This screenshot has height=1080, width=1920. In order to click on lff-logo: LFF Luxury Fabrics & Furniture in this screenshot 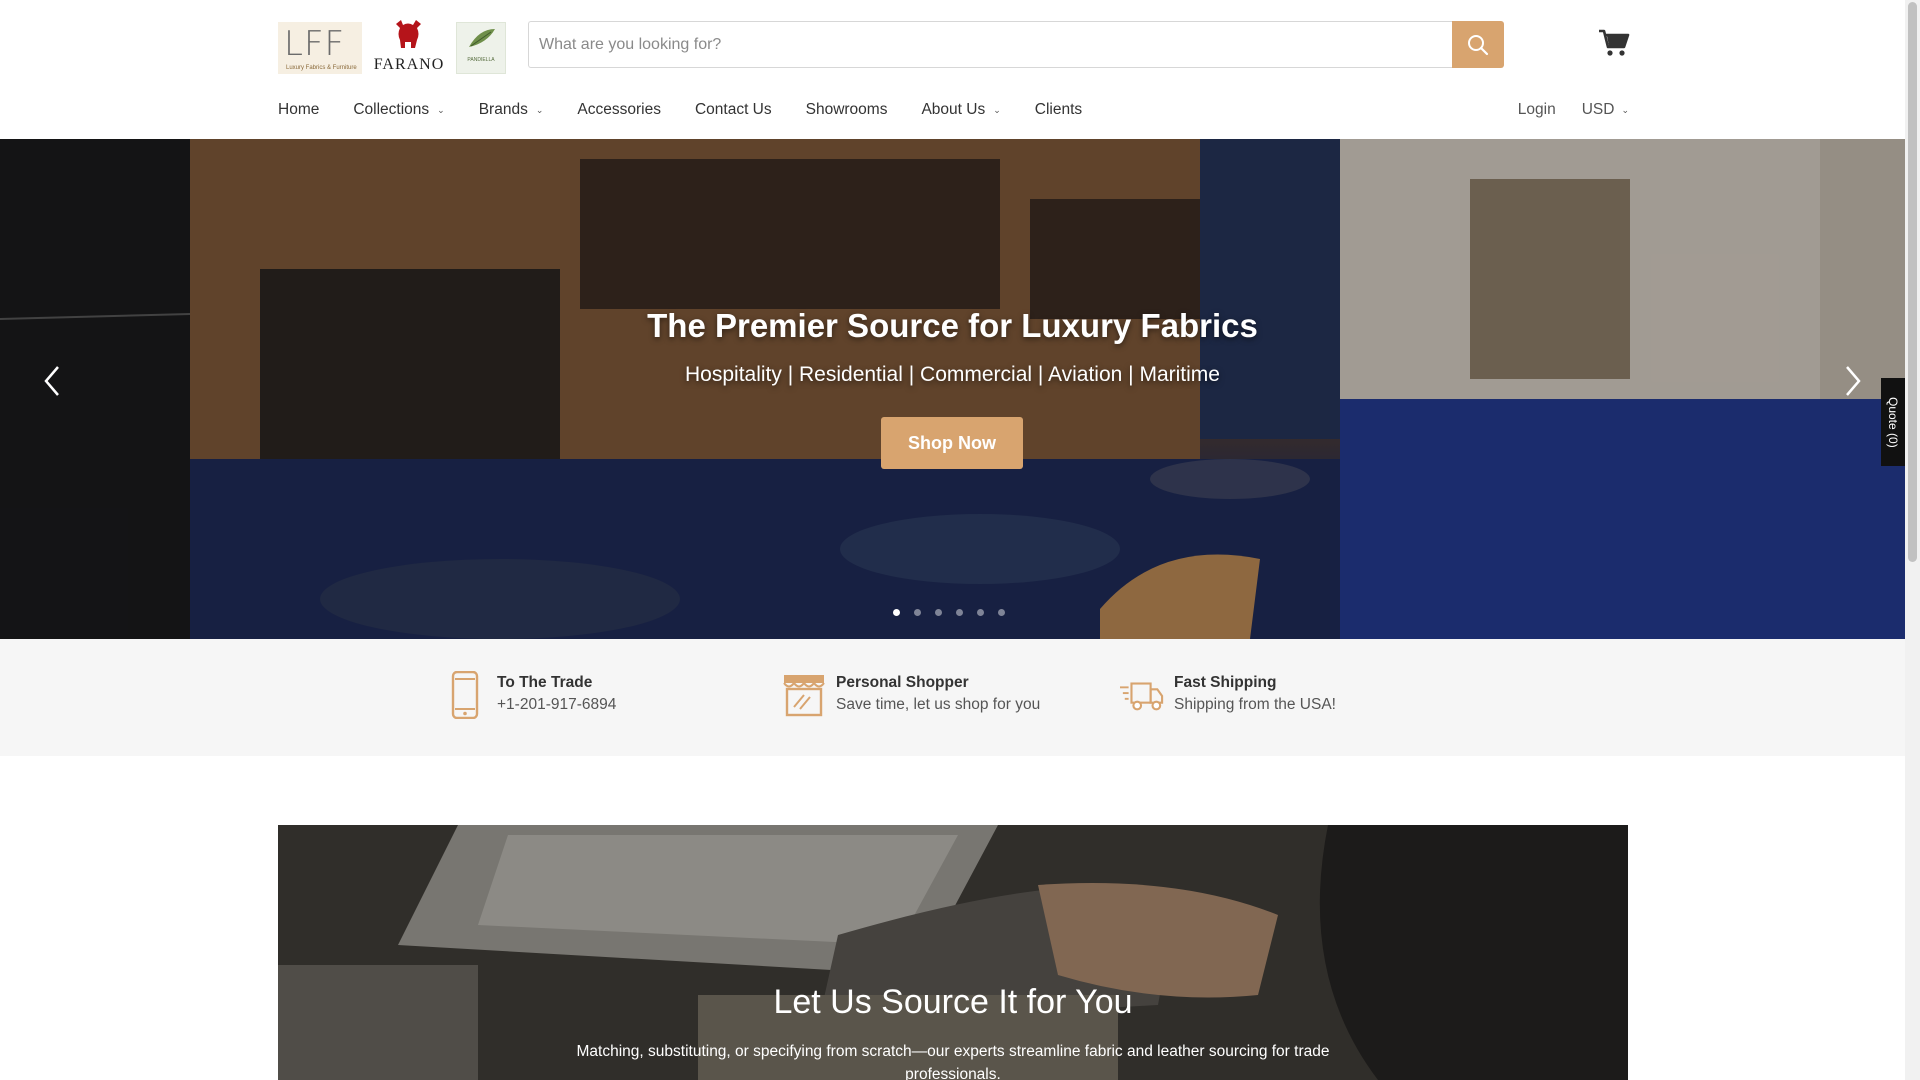, I will do `click(320, 48)`.